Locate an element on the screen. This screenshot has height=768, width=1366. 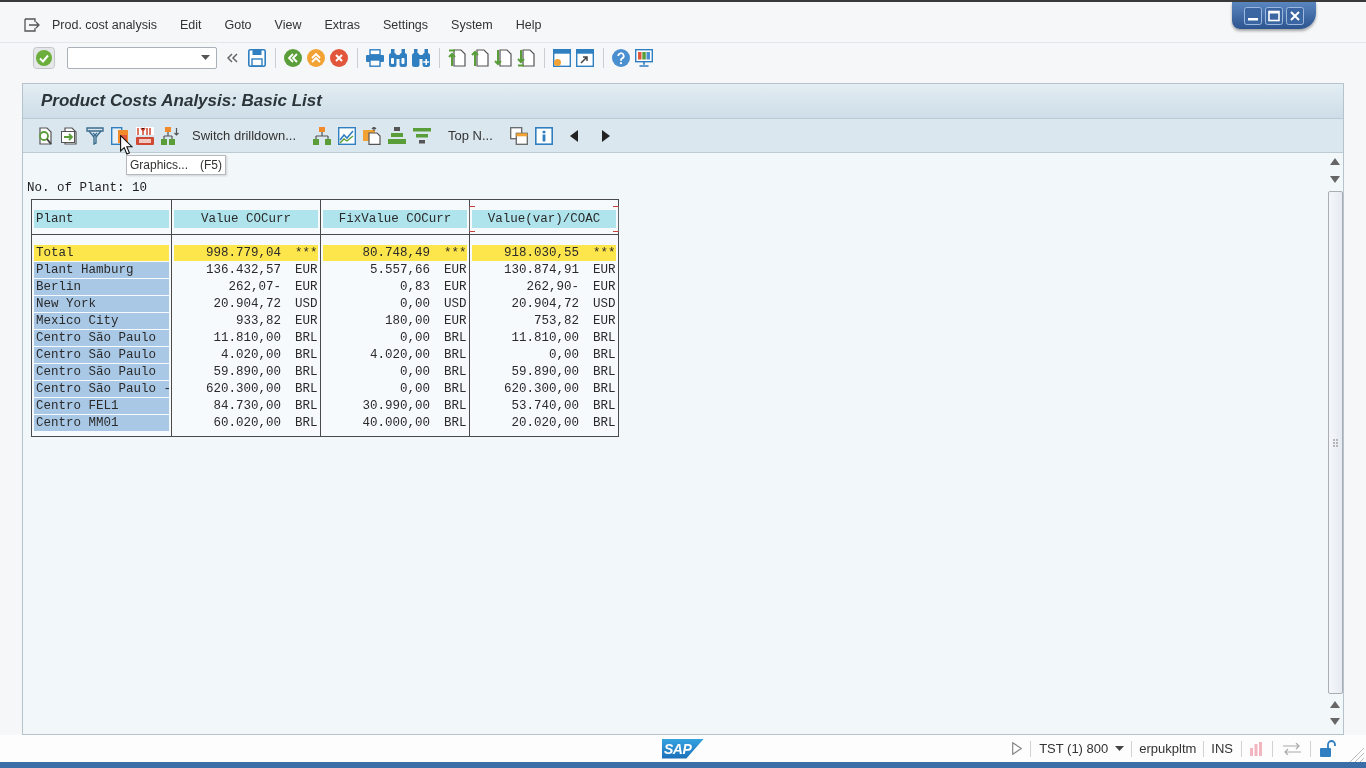
column-header: Value(var)/COAC is located at coordinates (544, 219).